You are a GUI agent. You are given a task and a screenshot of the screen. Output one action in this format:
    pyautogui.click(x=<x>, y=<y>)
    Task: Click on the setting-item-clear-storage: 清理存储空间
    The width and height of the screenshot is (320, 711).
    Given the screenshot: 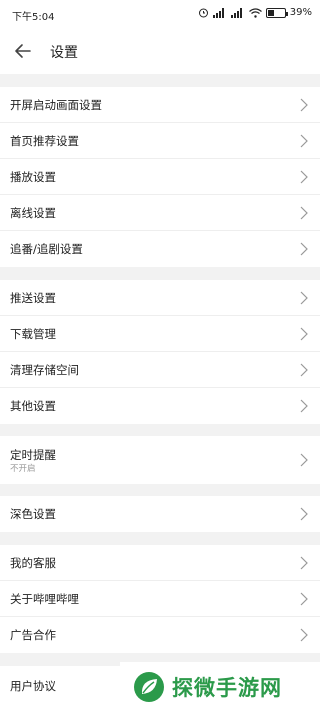 What is the action you would take?
    pyautogui.click(x=160, y=370)
    